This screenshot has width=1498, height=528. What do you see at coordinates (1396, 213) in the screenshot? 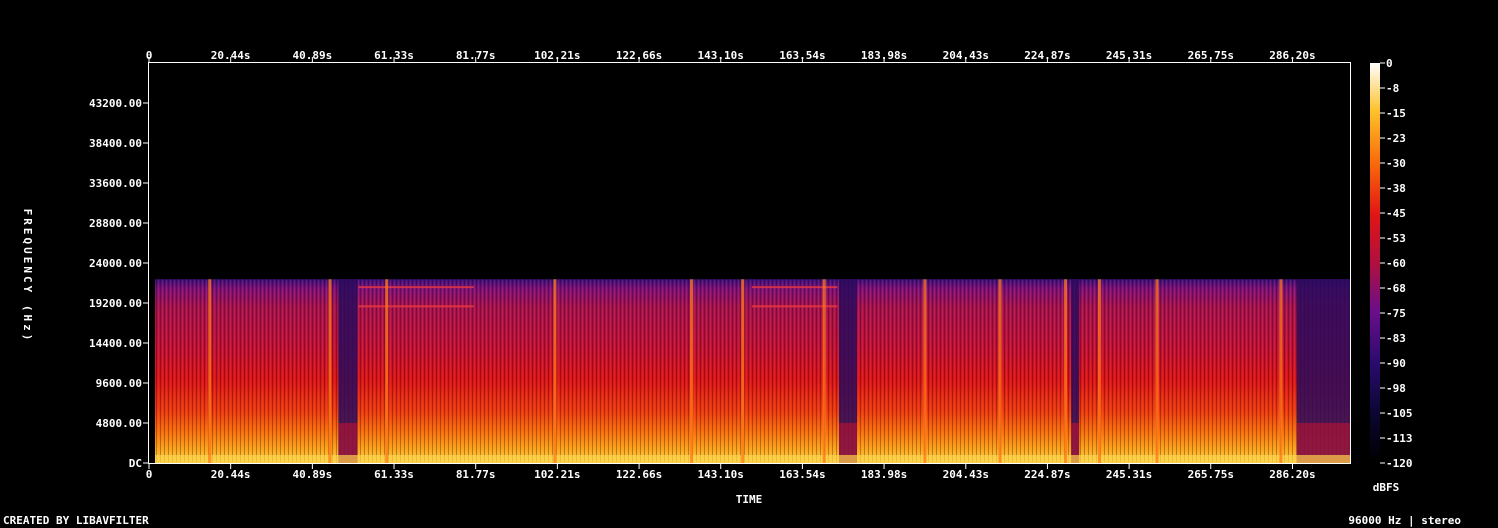
I see `colorbar-tick-label: -45` at bounding box center [1396, 213].